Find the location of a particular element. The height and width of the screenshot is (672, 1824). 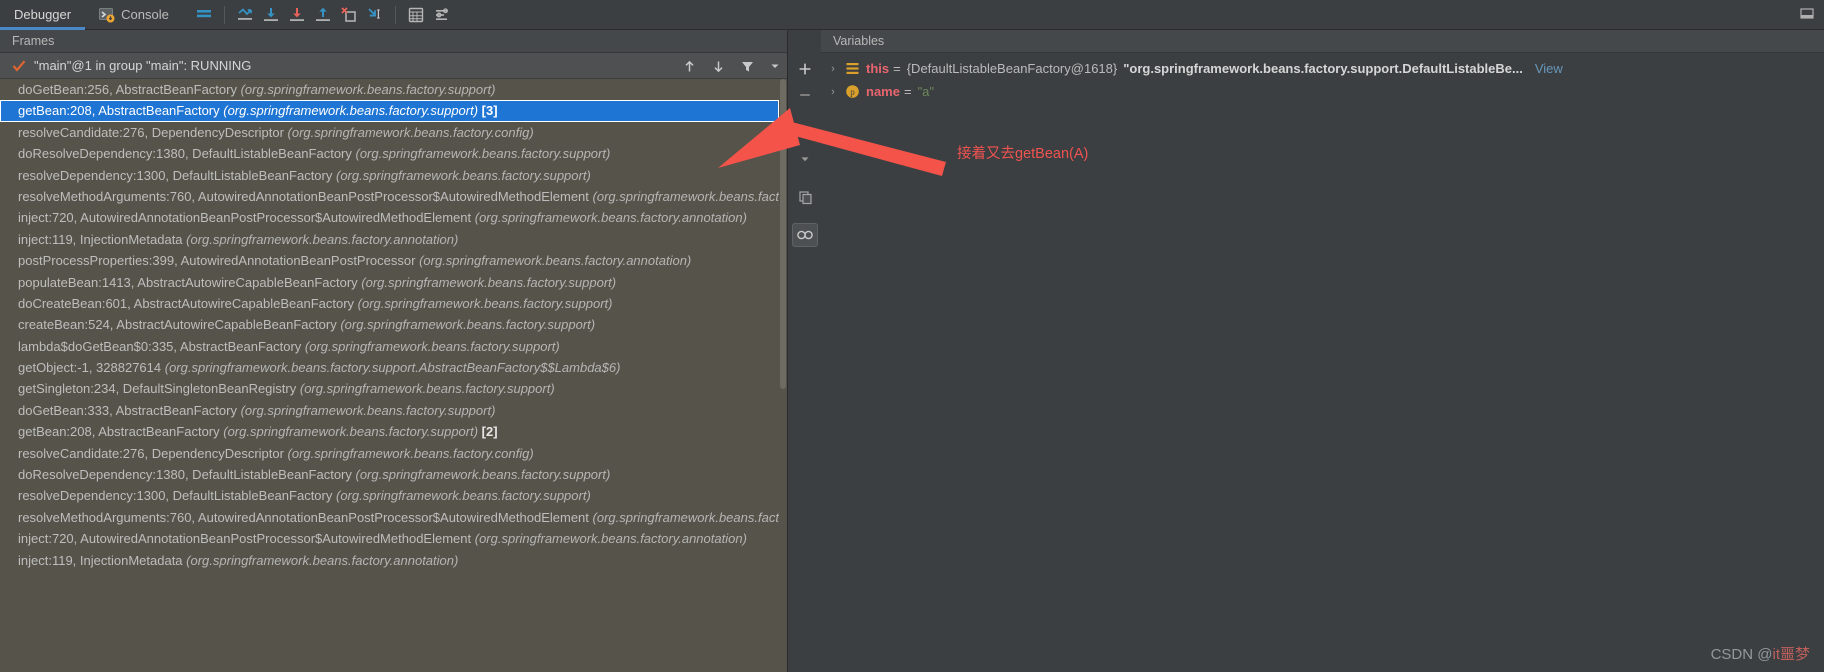

check-icon is located at coordinates (19, 66).